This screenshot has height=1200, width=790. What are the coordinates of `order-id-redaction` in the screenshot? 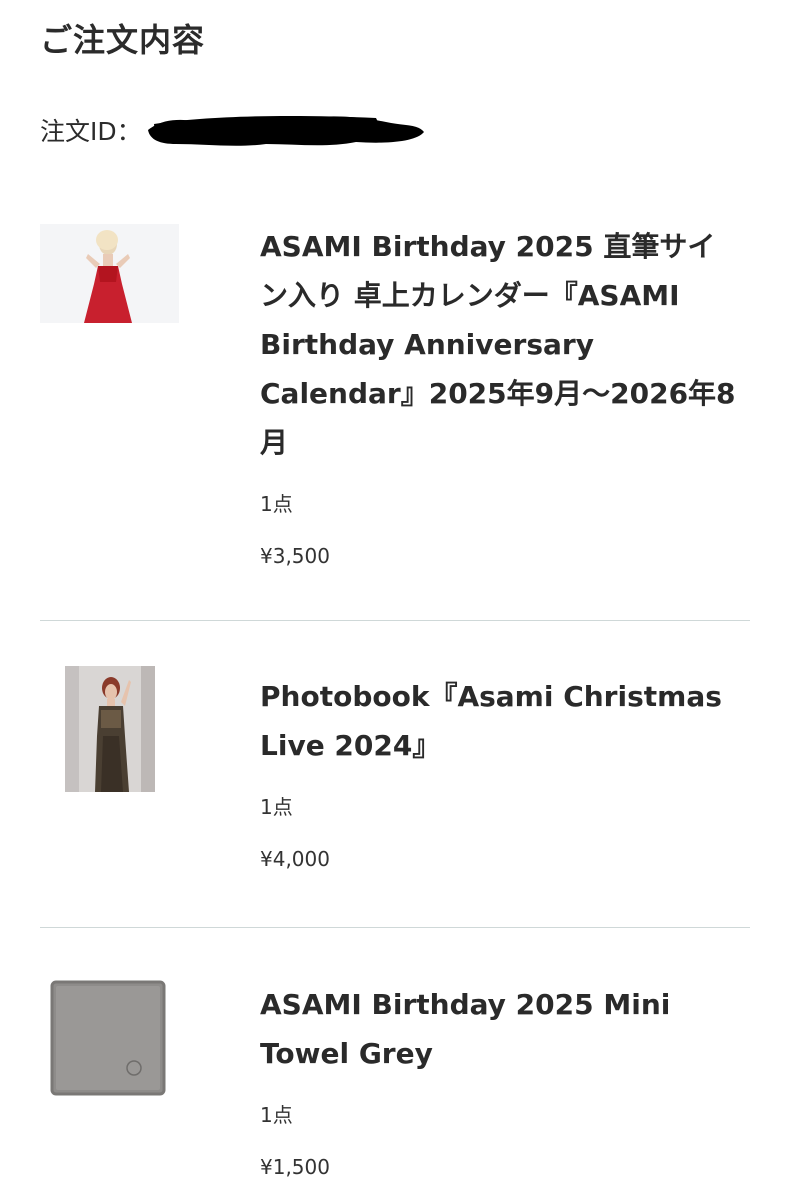 It's located at (287, 130).